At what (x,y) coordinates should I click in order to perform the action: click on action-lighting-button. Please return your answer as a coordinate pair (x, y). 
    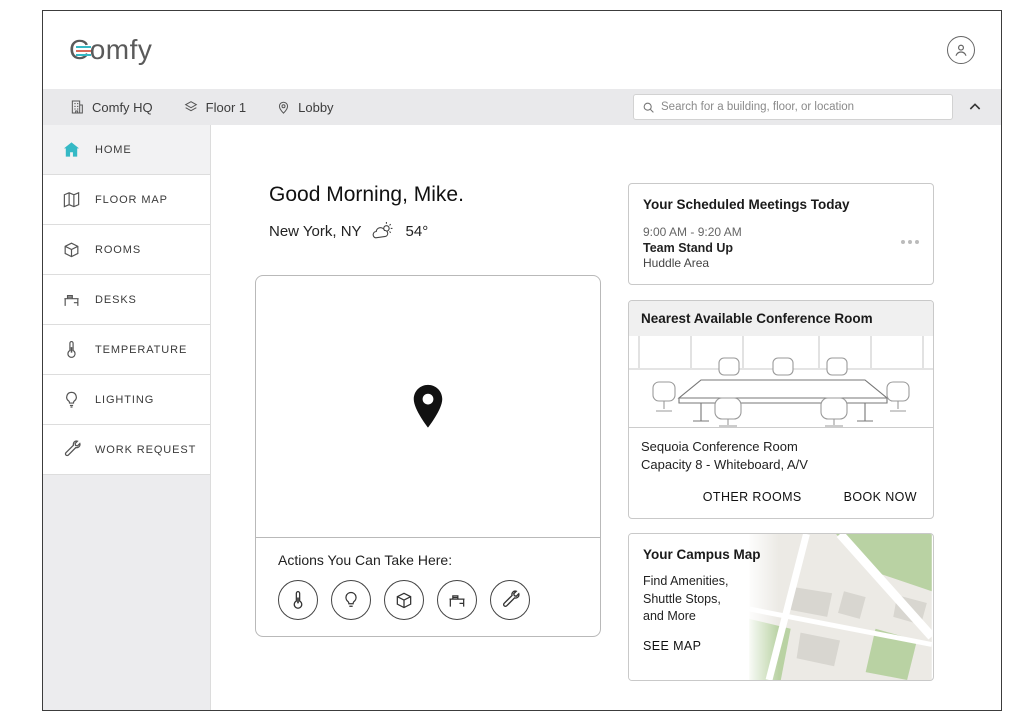
    Looking at the image, I should click on (351, 600).